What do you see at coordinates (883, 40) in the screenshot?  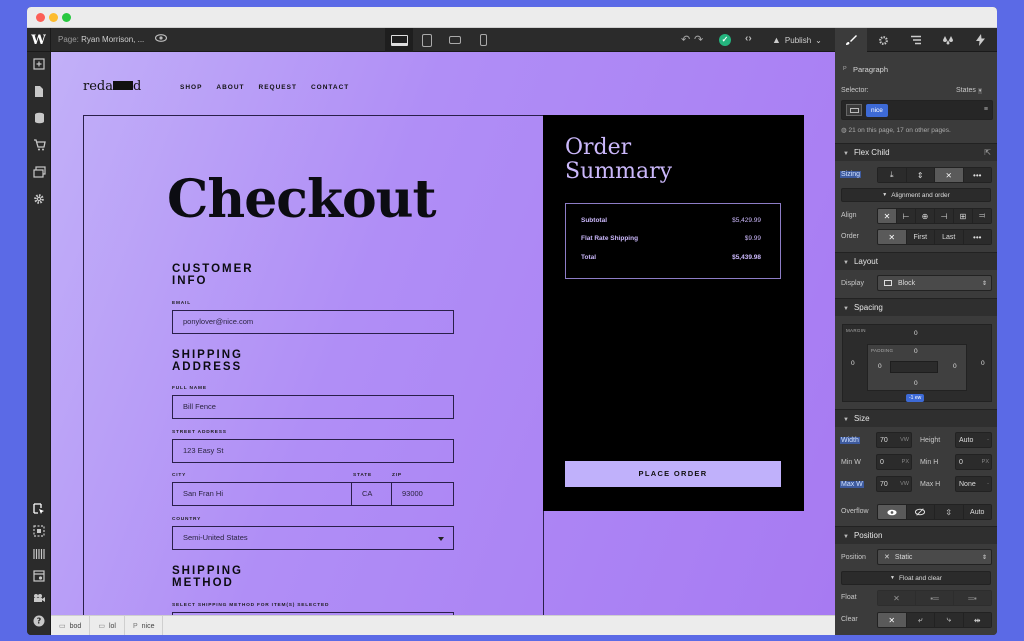 I see `element-settings-gear-icon` at bounding box center [883, 40].